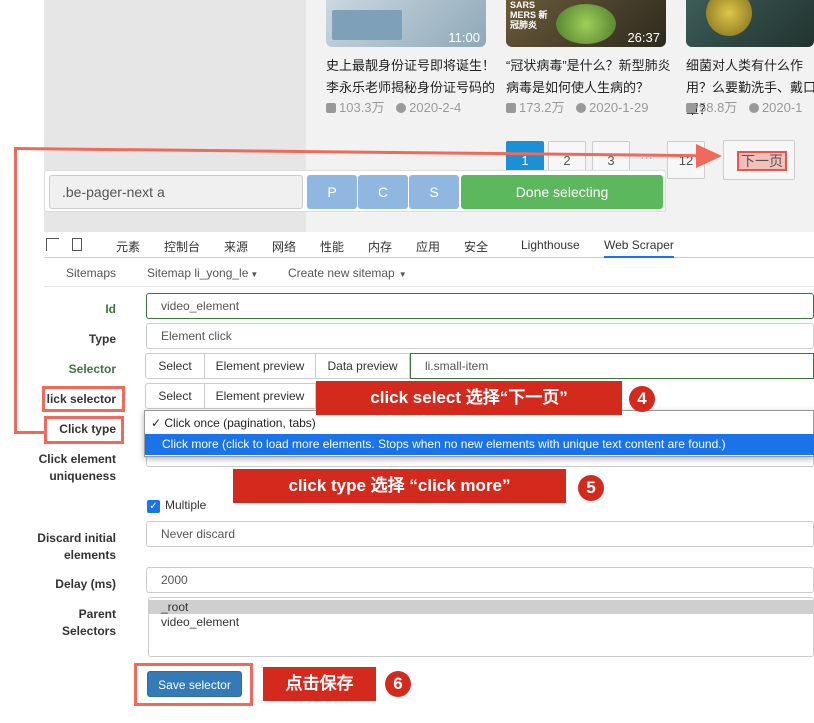 This screenshot has width=814, height=723. I want to click on selector-toolbar: .be-pager-next a P C S Done selecting, so click(355, 191).